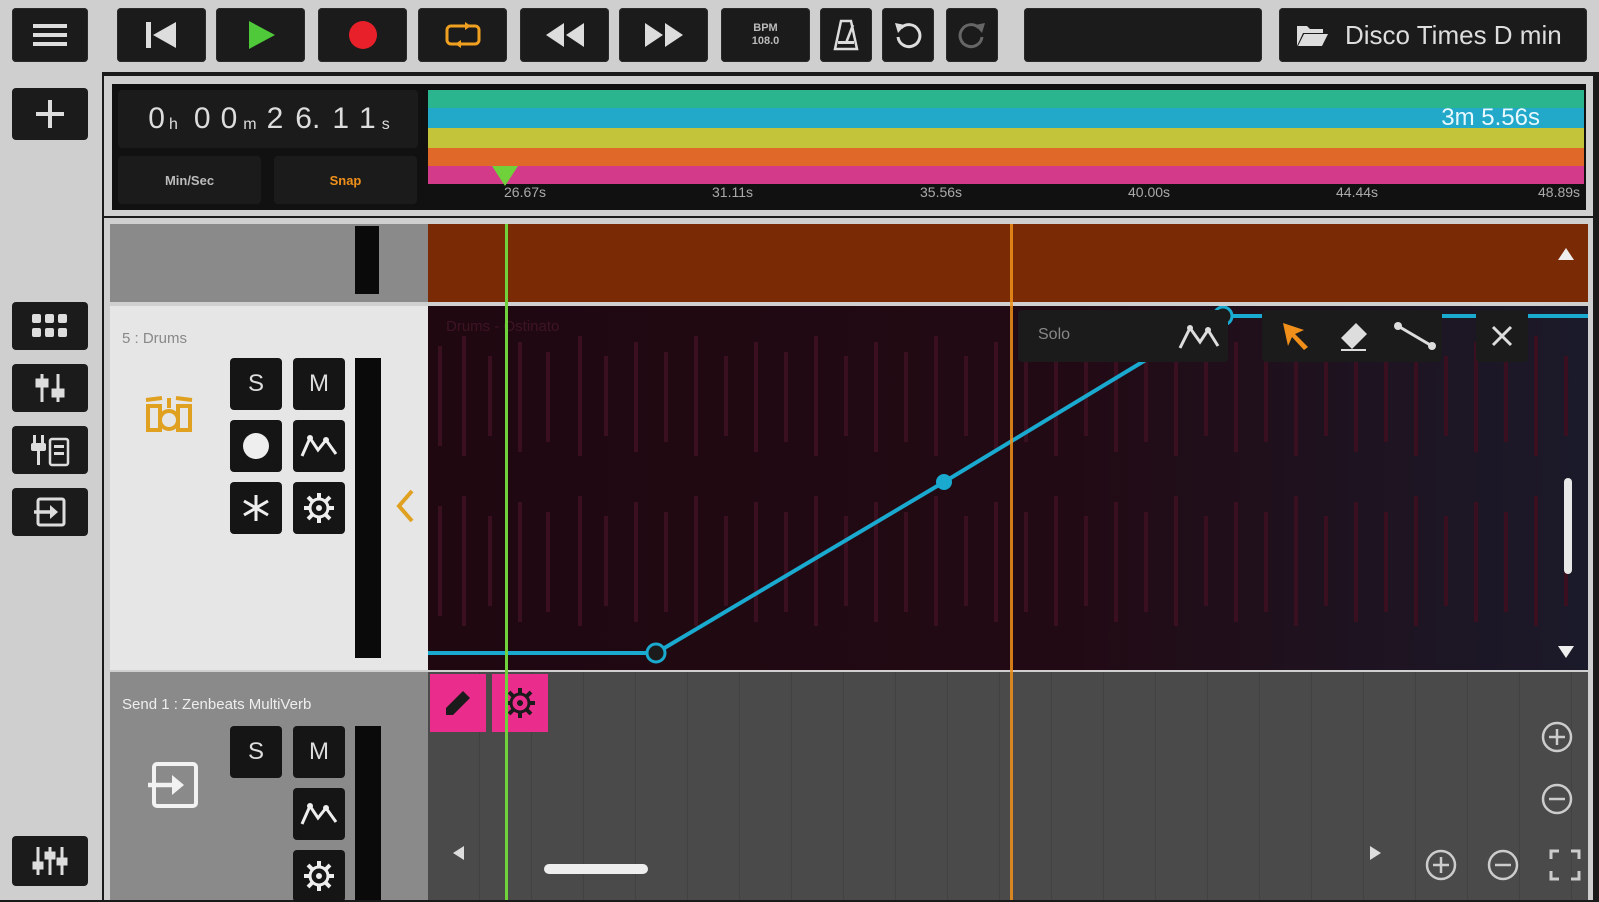 This screenshot has width=1599, height=902. Describe the element at coordinates (405, 506) in the screenshot. I see `collapse-chevron-icon` at that location.